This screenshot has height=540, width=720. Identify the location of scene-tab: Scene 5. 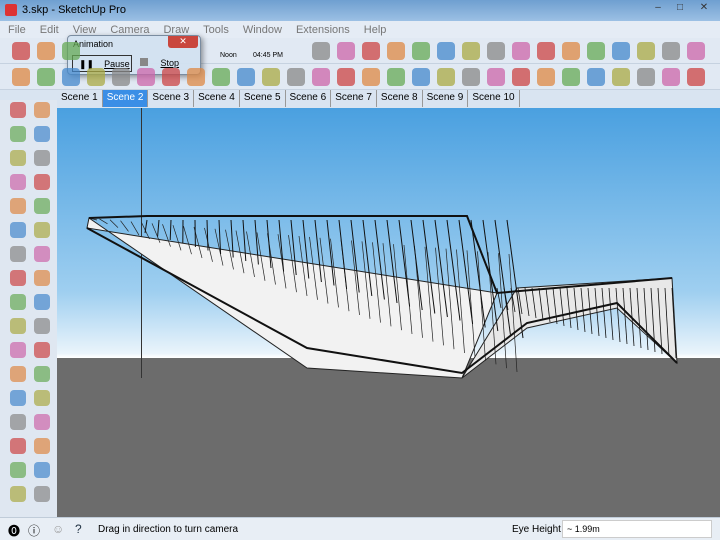
(263, 98).